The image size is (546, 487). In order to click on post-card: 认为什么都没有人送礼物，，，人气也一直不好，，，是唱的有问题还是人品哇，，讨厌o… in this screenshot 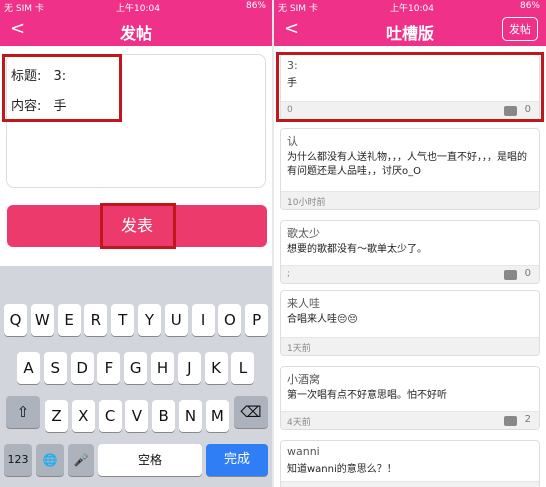, I will do `click(410, 169)`.